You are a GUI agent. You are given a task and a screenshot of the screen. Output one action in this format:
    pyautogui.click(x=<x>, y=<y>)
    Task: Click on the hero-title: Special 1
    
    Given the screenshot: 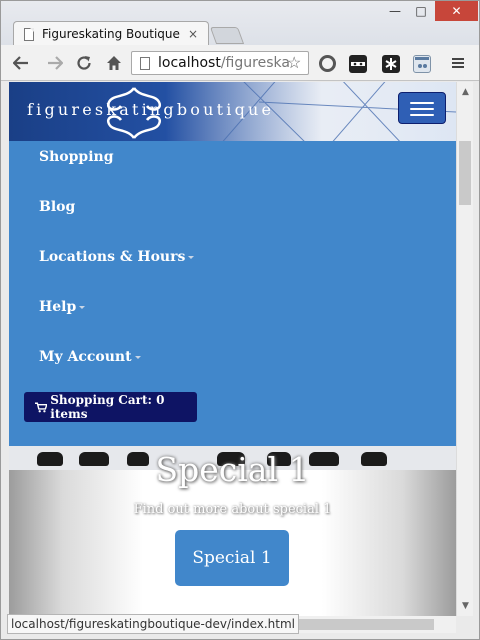 What is the action you would take?
    pyautogui.click(x=232, y=469)
    